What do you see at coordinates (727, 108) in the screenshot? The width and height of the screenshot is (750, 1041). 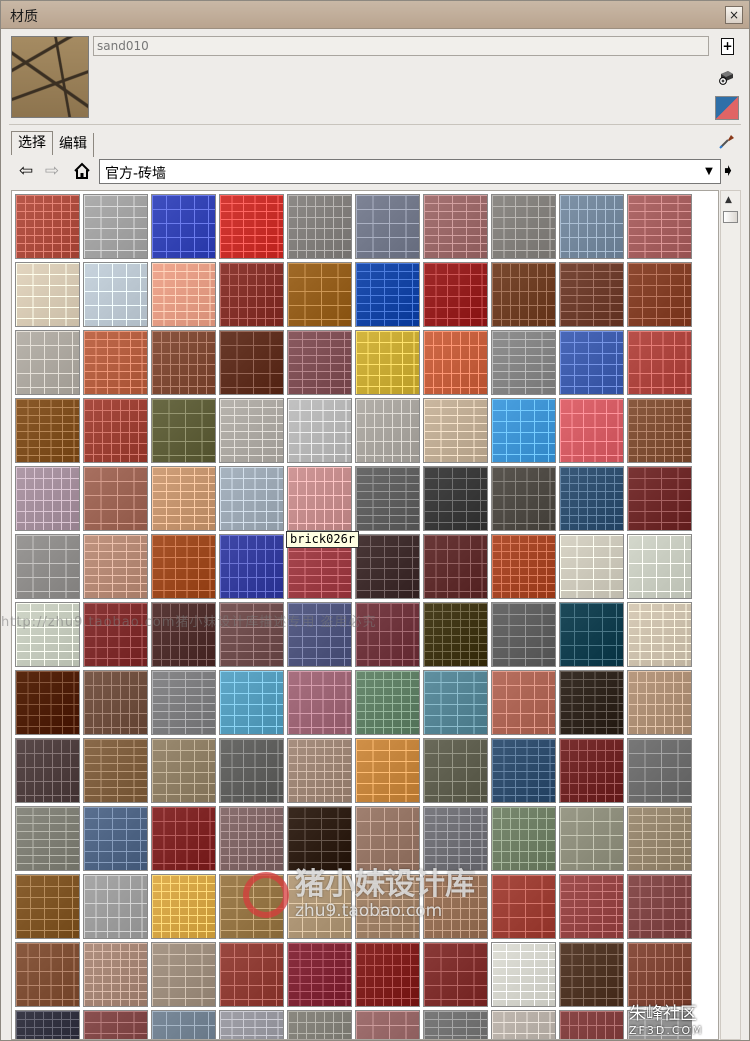 I see `default-swatch-icon` at bounding box center [727, 108].